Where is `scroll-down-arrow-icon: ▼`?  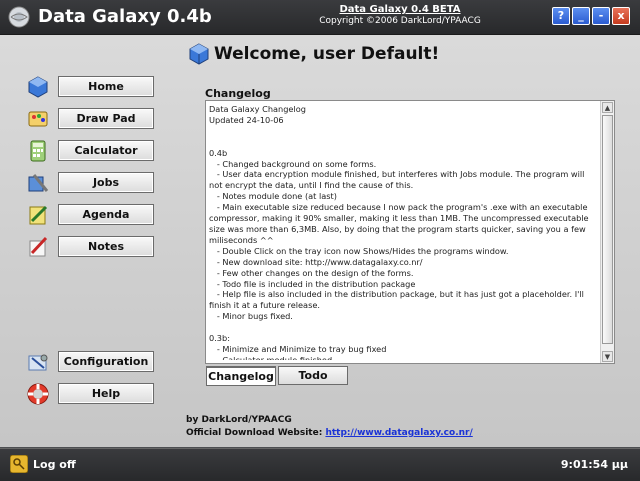 scroll-down-arrow-icon: ▼ is located at coordinates (607, 356).